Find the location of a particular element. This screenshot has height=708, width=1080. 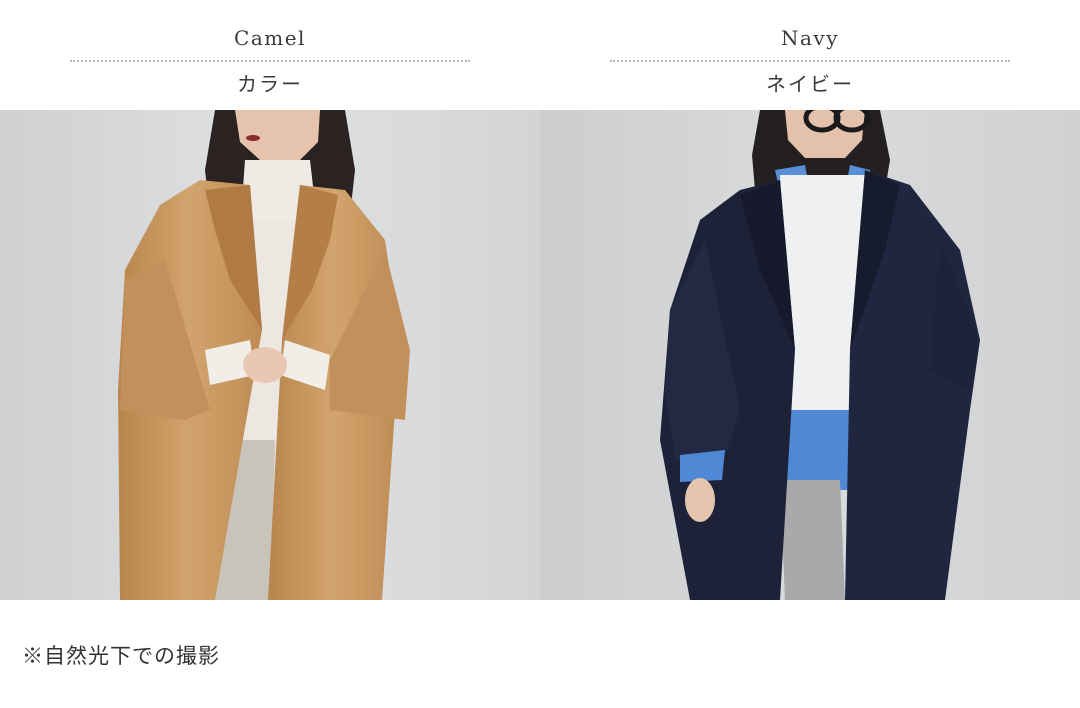

navy-color-header: Navy ネイビー is located at coordinates (810, 55).